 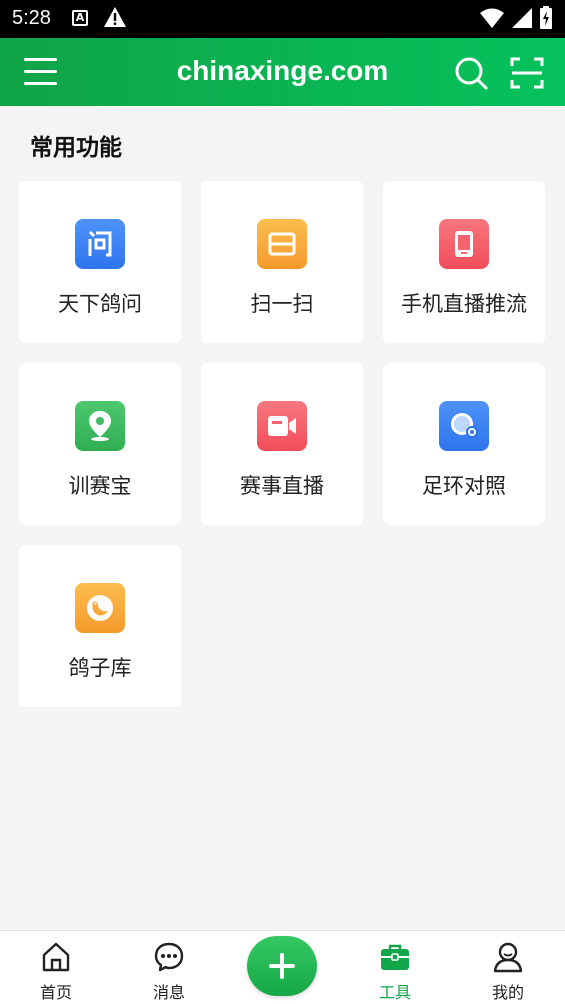 I want to click on pigeon-icon, so click(x=100, y=608).